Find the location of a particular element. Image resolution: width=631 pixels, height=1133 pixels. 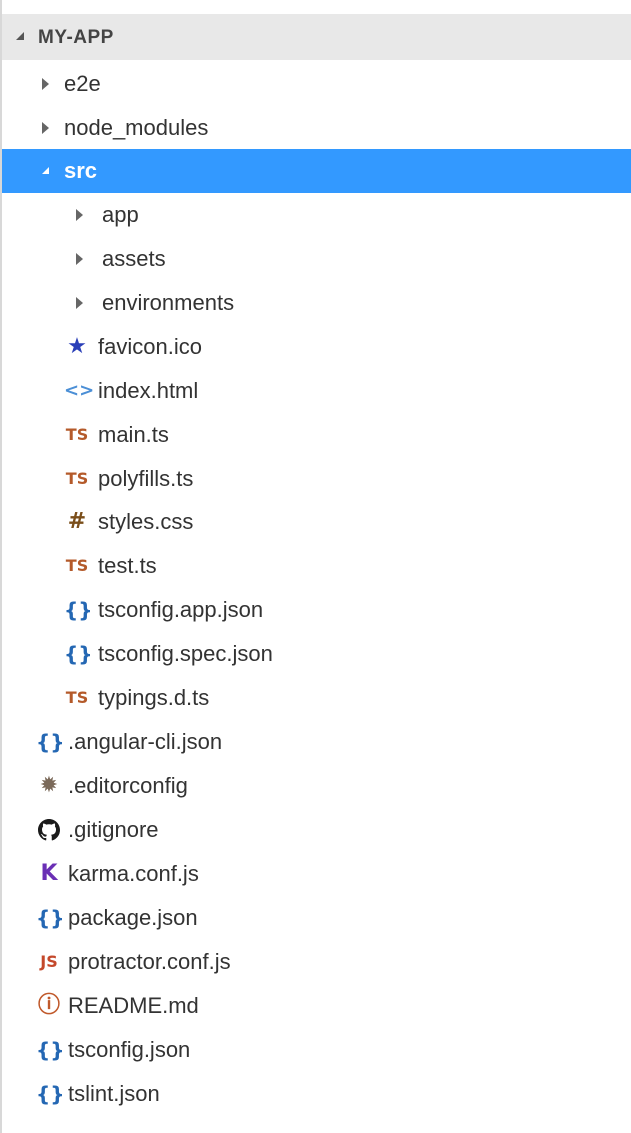

tree-item-label: .angular-cli.json is located at coordinates (145, 741).